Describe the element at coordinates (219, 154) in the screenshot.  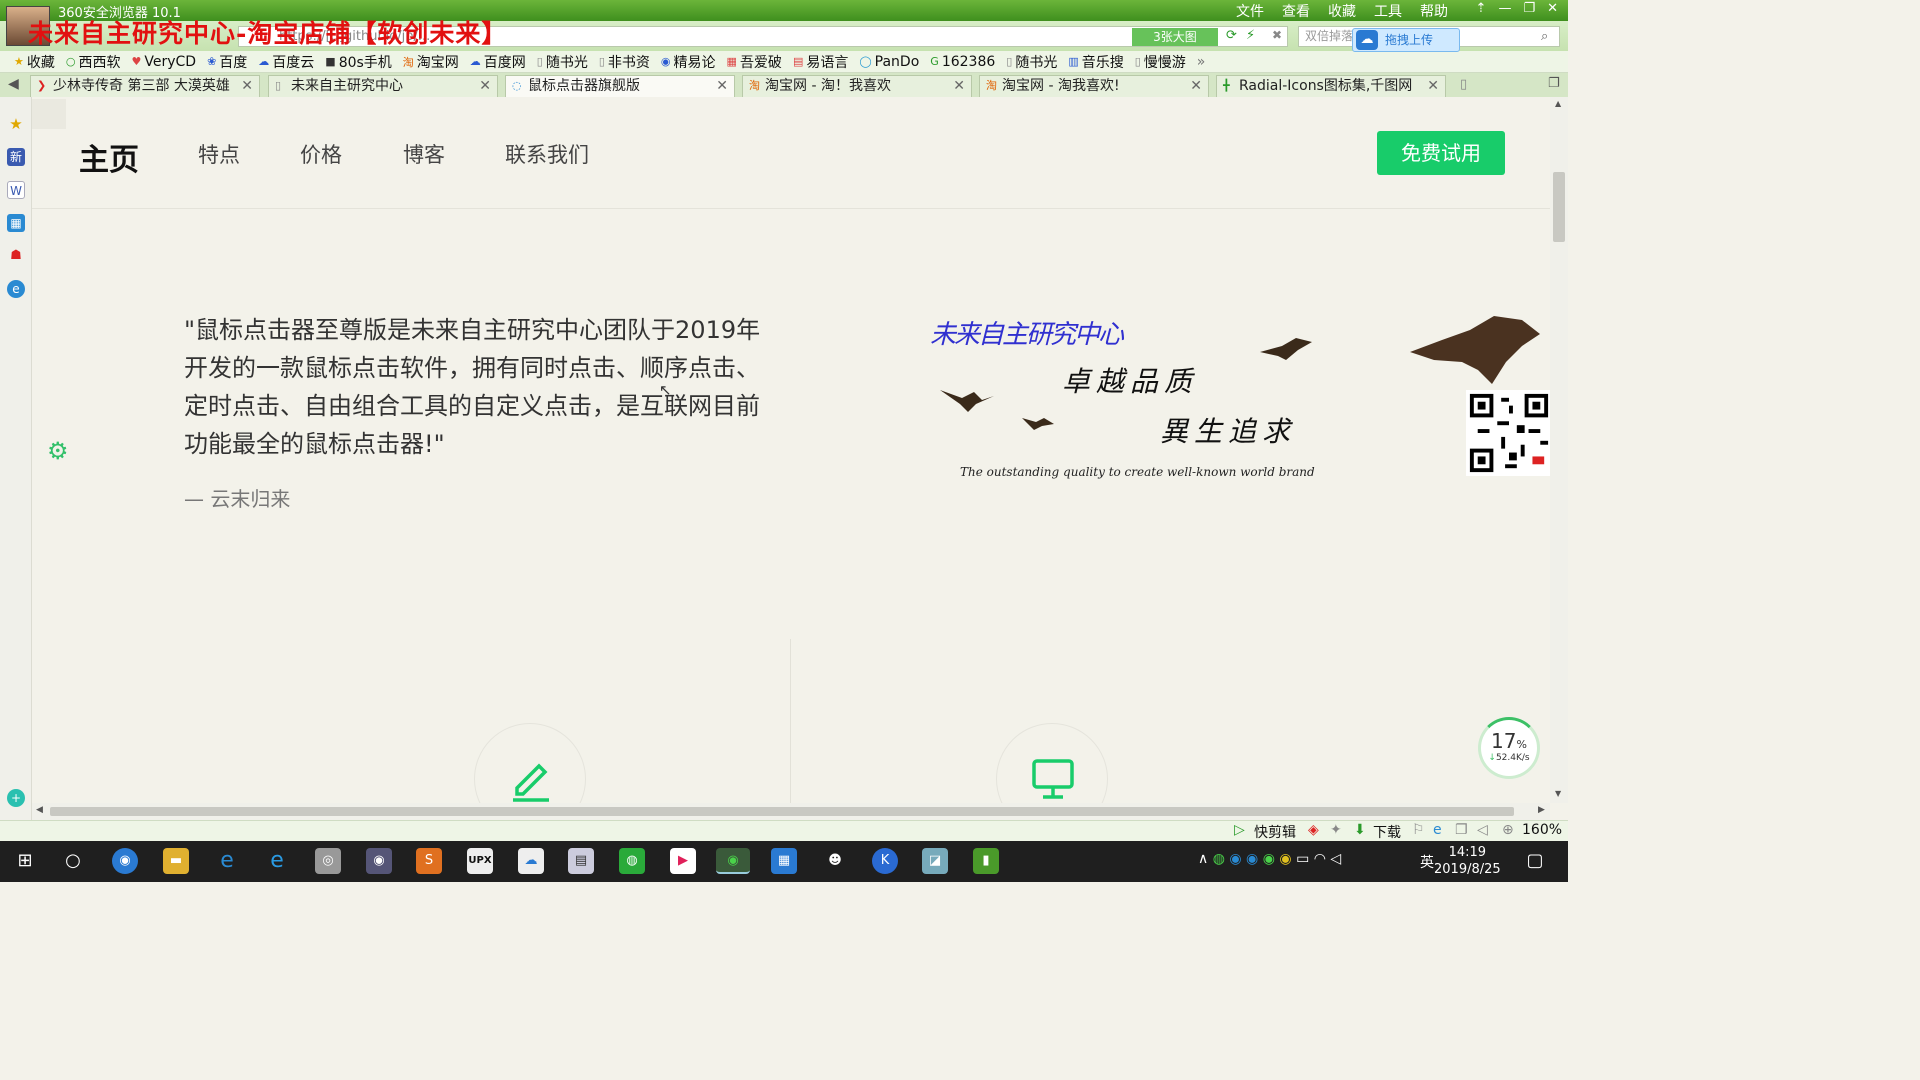
I see `nav-features: 特点` at that location.